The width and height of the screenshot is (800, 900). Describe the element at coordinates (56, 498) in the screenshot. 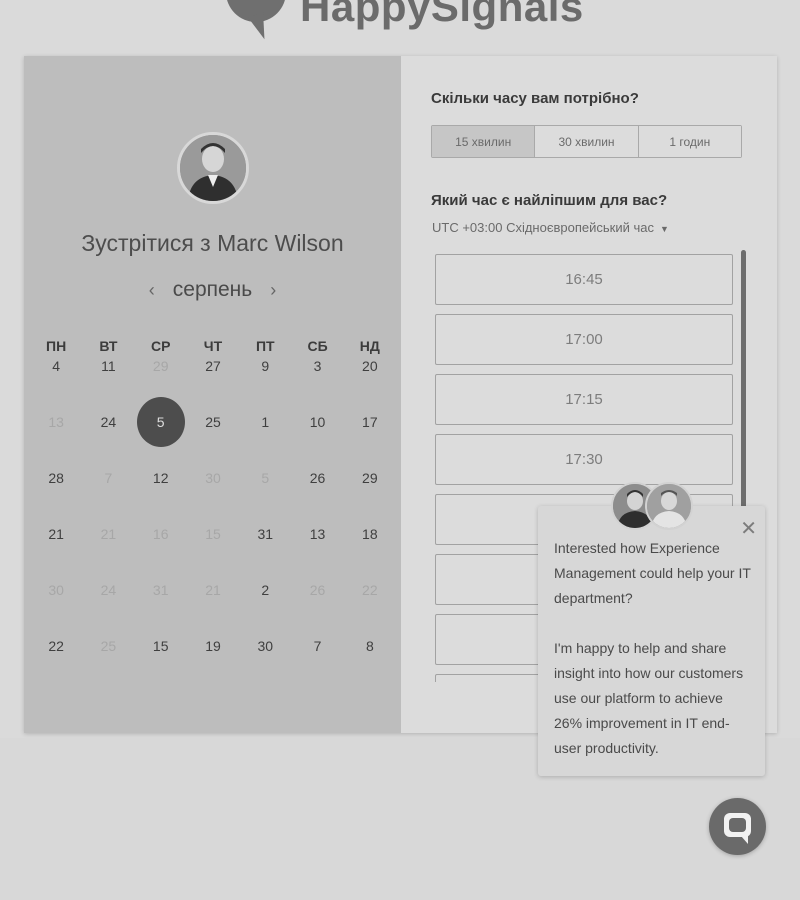

I see `calendar-day: 28` at that location.